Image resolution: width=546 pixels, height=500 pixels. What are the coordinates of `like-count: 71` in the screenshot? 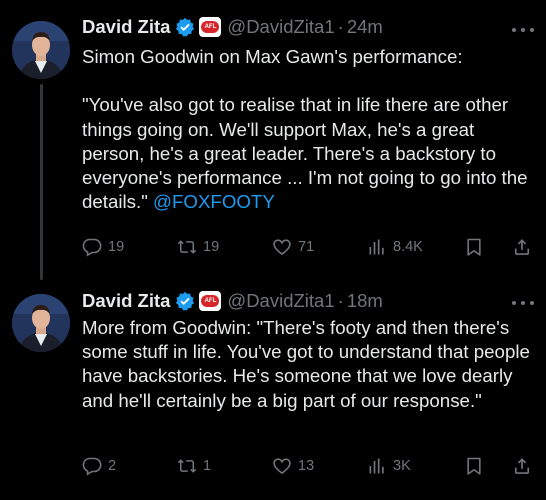 It's located at (306, 247).